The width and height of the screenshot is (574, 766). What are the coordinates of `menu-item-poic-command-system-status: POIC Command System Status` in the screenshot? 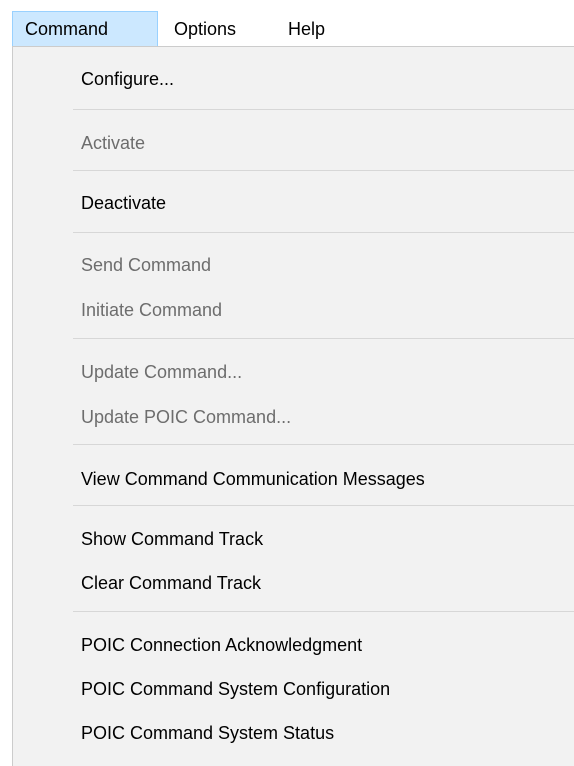 It's located at (293, 733).